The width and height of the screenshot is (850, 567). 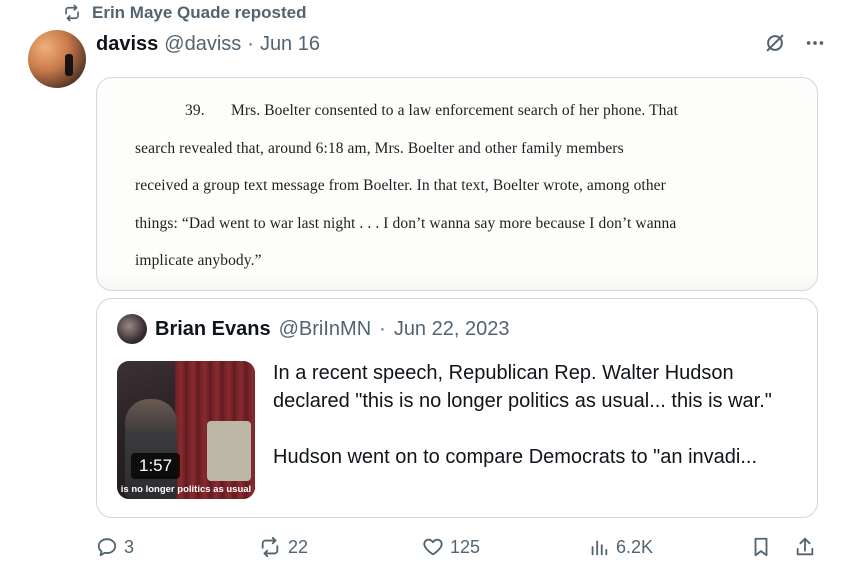 What do you see at coordinates (451, 328) in the screenshot?
I see `quoted-date: Jun 22, 2023` at bounding box center [451, 328].